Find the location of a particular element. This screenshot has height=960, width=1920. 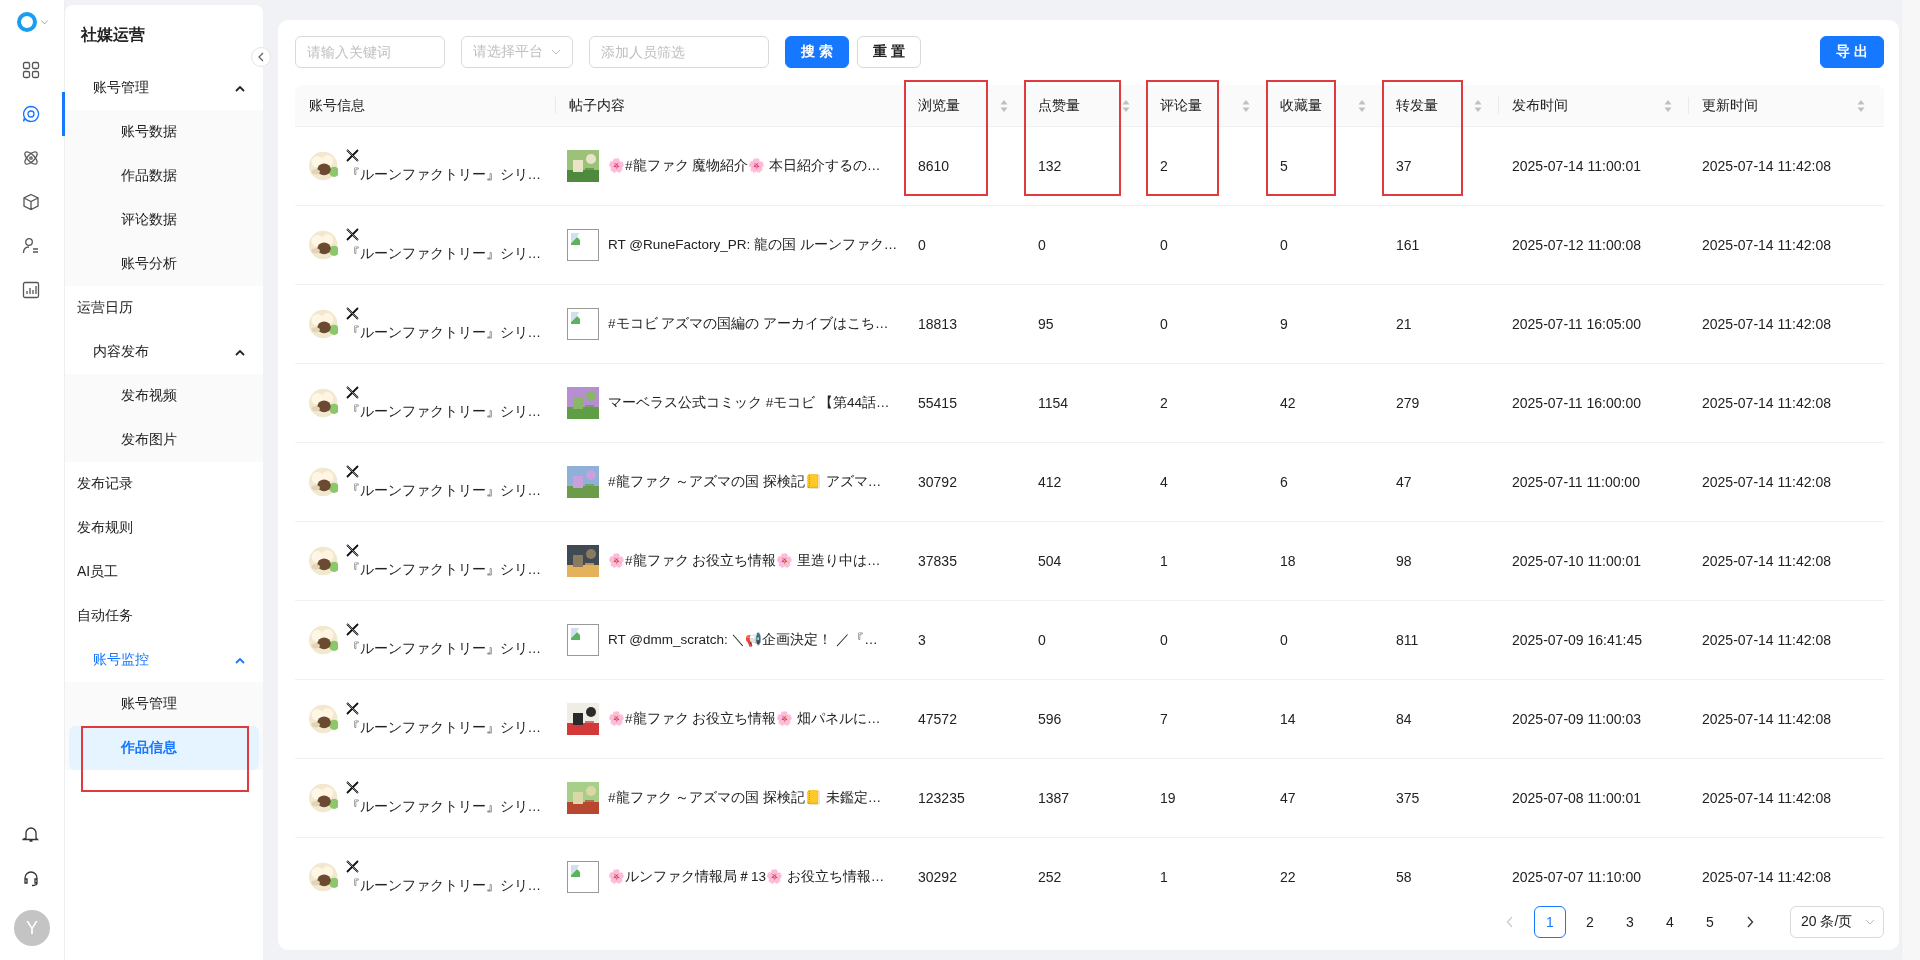

table-cell-text: 19 is located at coordinates (1168, 798).